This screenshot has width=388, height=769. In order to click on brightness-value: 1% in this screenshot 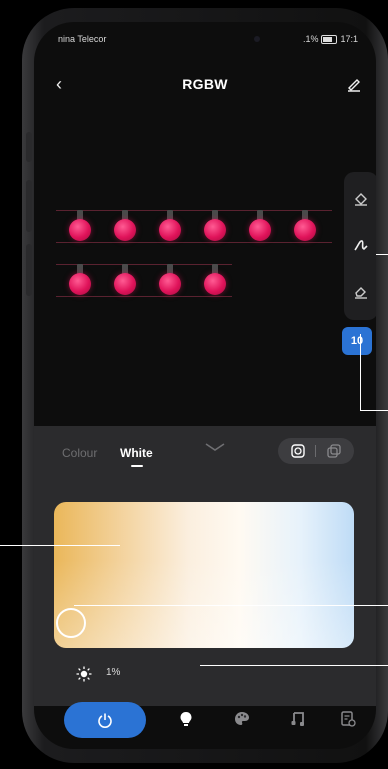, I will do `click(113, 672)`.